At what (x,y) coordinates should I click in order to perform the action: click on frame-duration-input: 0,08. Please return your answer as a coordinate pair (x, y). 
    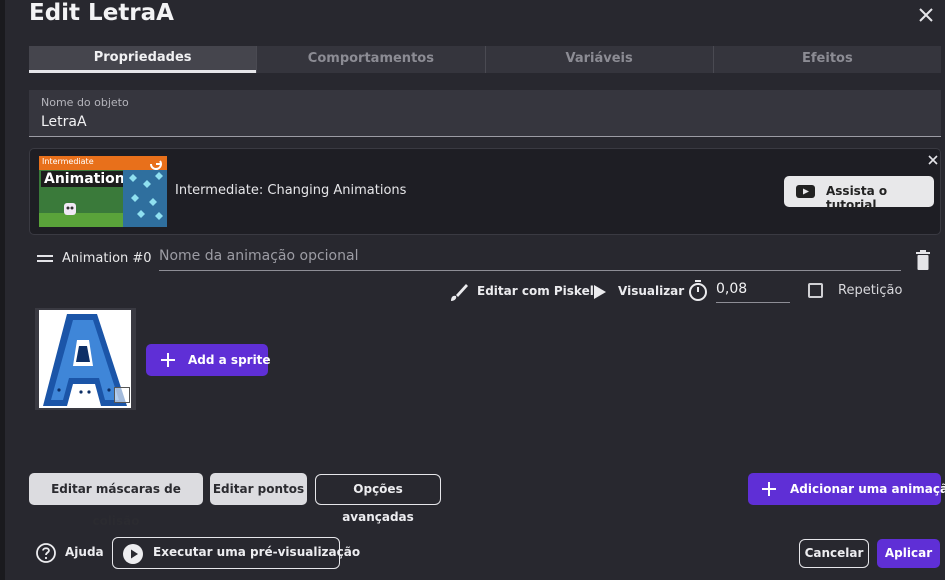
    Looking at the image, I should click on (753, 292).